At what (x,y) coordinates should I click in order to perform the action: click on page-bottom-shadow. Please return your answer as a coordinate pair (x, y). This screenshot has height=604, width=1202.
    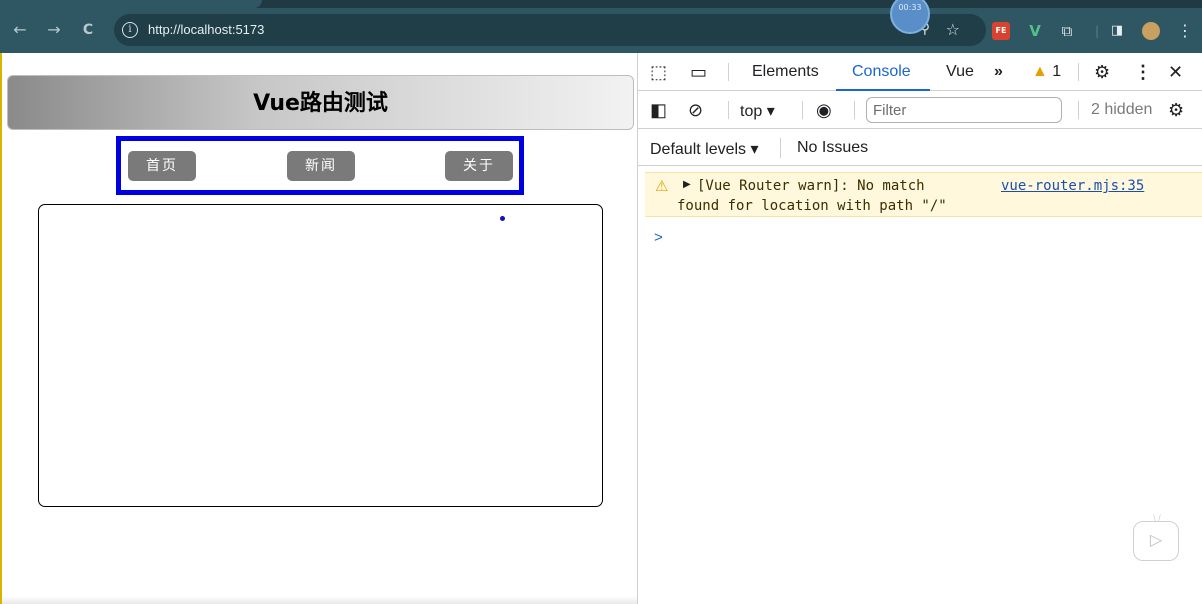
    Looking at the image, I should click on (320, 600).